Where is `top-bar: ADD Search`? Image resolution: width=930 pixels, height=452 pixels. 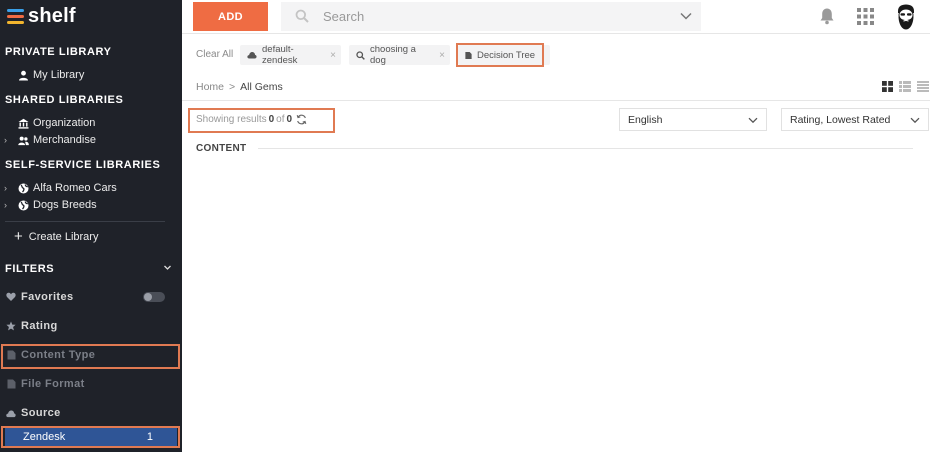
top-bar: ADD Search is located at coordinates (556, 17).